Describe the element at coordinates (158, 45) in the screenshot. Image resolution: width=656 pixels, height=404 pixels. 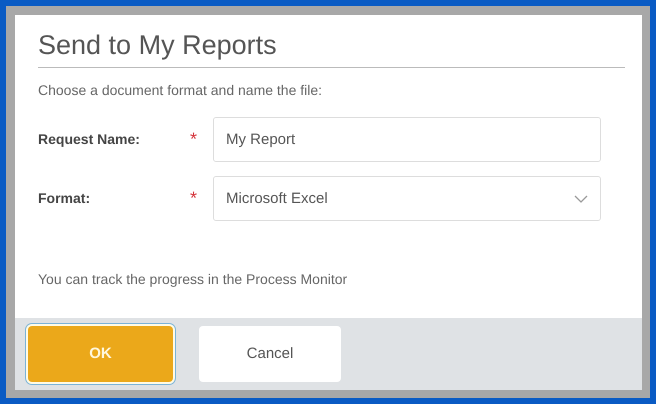
I see `dialog-title: Send to My Reports` at that location.